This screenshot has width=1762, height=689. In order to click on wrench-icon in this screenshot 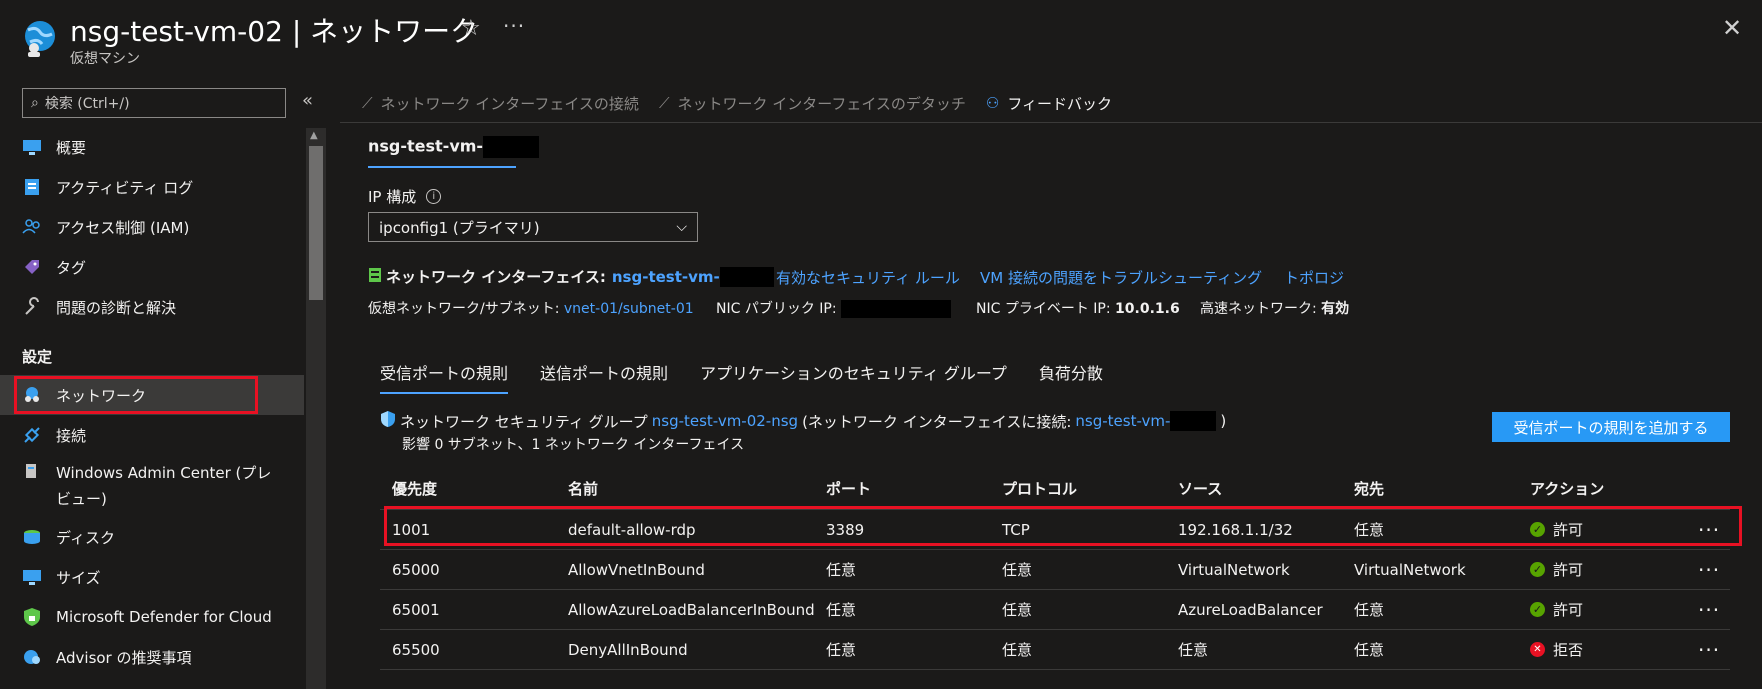, I will do `click(32, 307)`.